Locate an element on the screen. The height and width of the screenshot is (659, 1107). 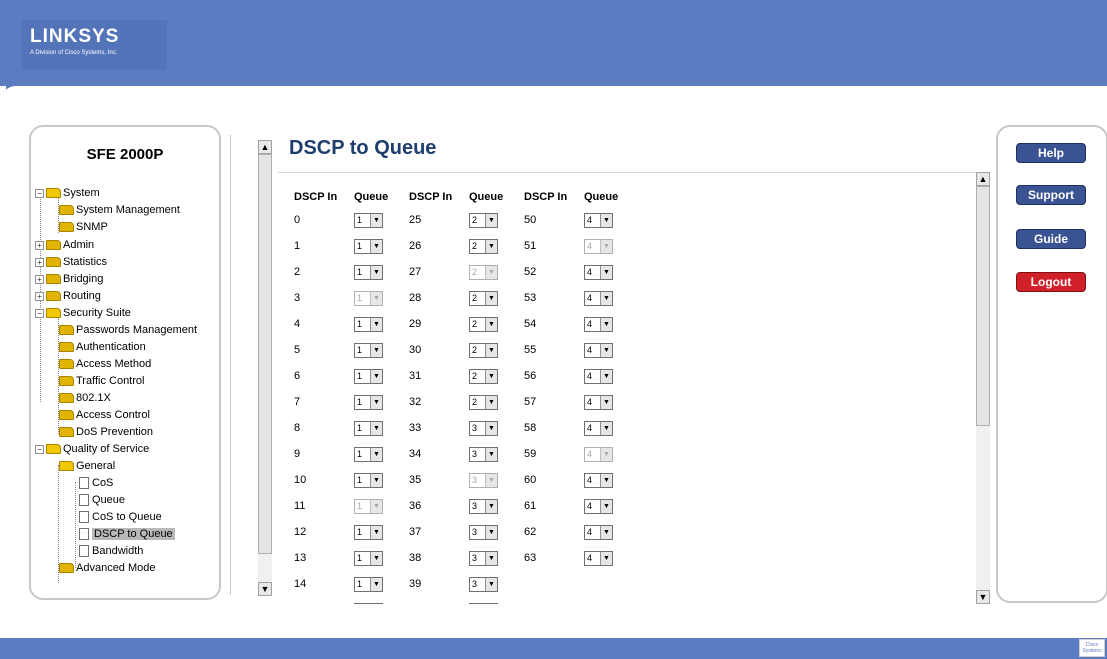
nav-scrollbar: ▲ ▼ is located at coordinates (265, 375).